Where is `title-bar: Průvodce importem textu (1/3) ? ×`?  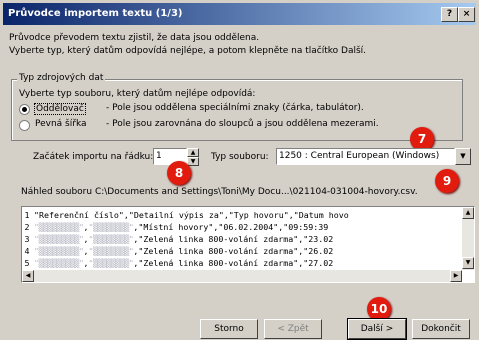
title-bar: Průvodce importem textu (1/3) ? × is located at coordinates (239, 14).